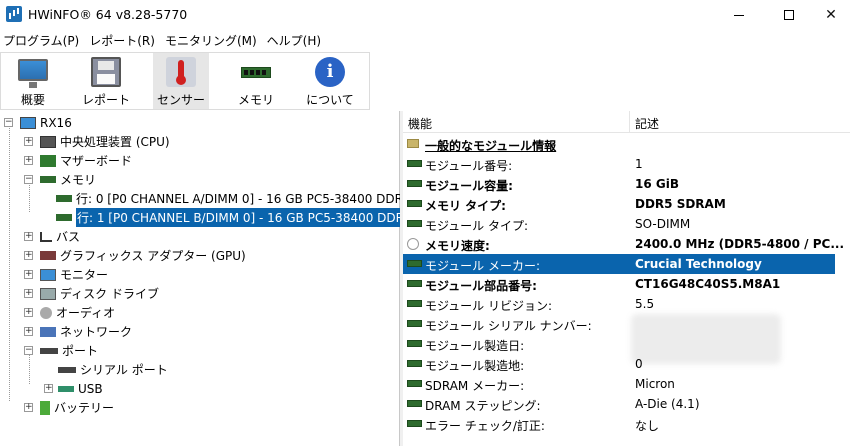 The width and height of the screenshot is (850, 446). Describe the element at coordinates (73, 388) in the screenshot. I see `tree-node-usb: + USB` at that location.